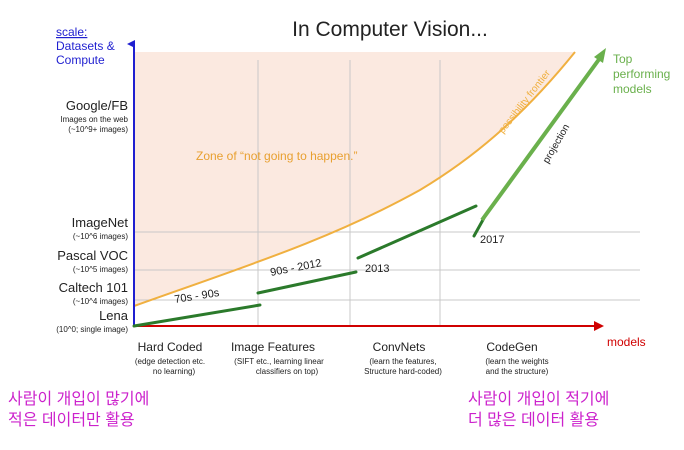  I want to click on y-level-sub: (~10^6 images), so click(100, 236).